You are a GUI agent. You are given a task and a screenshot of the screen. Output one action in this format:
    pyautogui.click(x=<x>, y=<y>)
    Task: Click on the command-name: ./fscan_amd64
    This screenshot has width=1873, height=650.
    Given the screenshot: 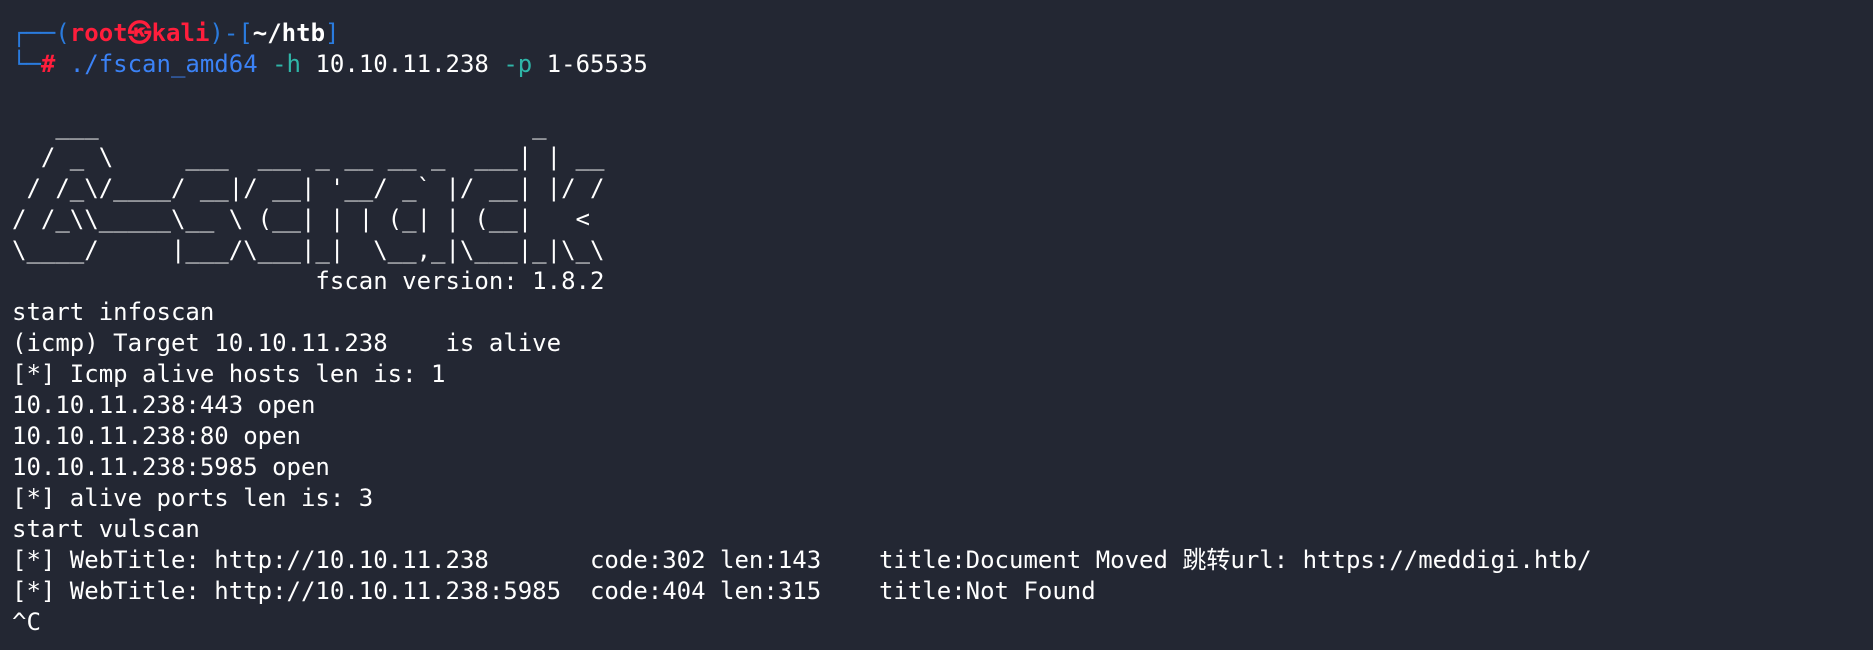 What is the action you would take?
    pyautogui.click(x=163, y=64)
    